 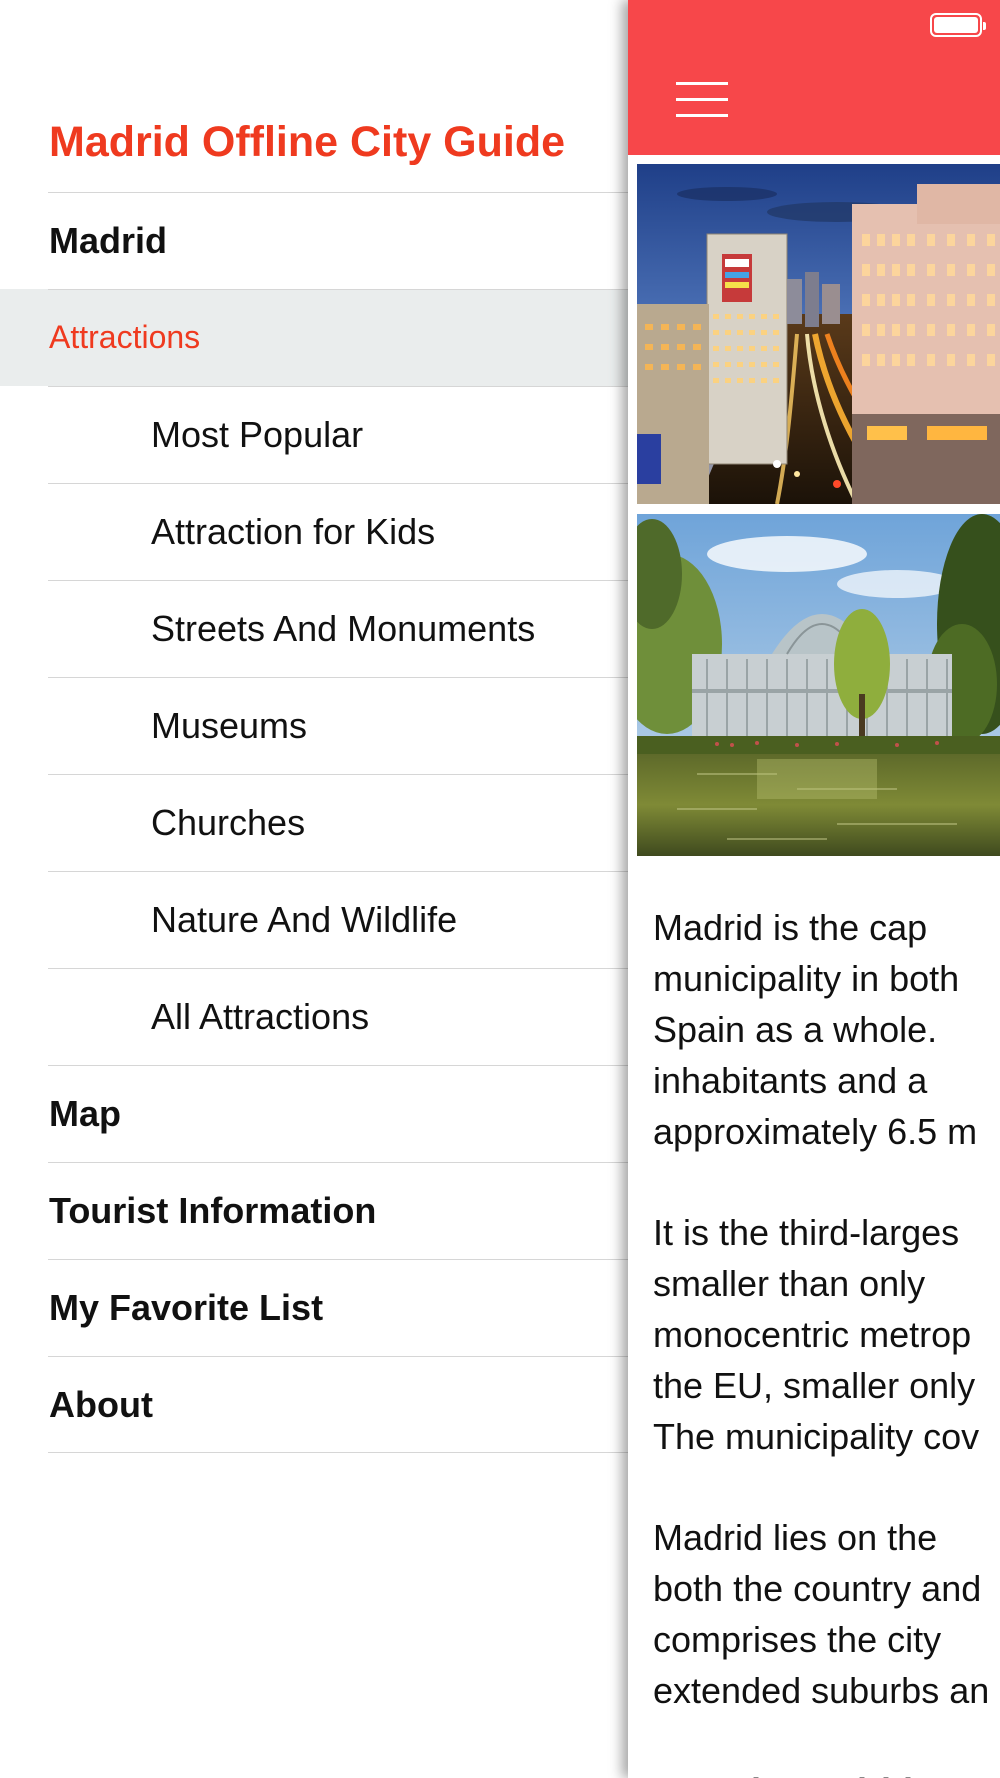 What do you see at coordinates (314, 240) in the screenshot?
I see `menu-item-madrid: Madrid` at bounding box center [314, 240].